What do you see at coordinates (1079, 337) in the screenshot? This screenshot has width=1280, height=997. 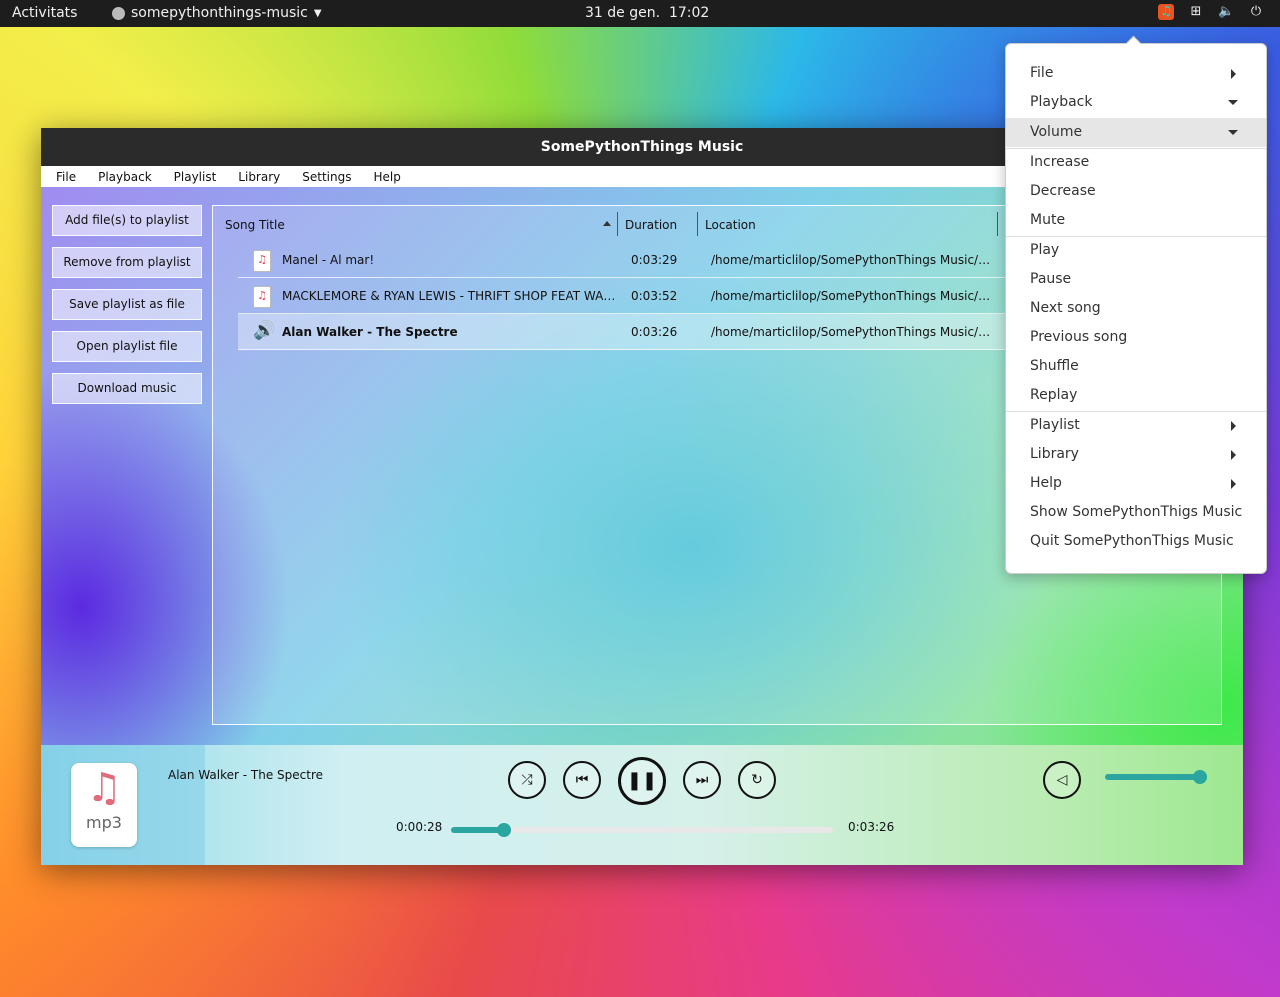 I see `menu-label: Previous song` at bounding box center [1079, 337].